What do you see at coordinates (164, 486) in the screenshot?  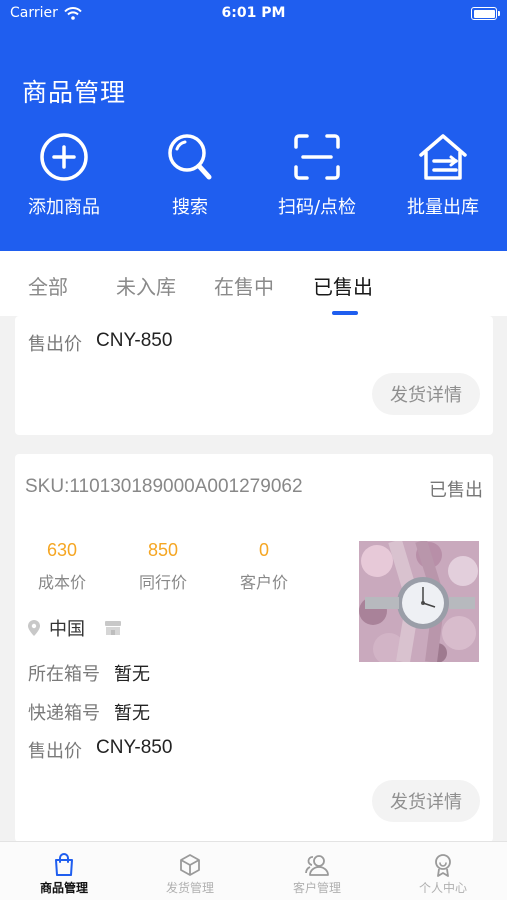 I see `sku-label: SKU:110130189000A001279062` at bounding box center [164, 486].